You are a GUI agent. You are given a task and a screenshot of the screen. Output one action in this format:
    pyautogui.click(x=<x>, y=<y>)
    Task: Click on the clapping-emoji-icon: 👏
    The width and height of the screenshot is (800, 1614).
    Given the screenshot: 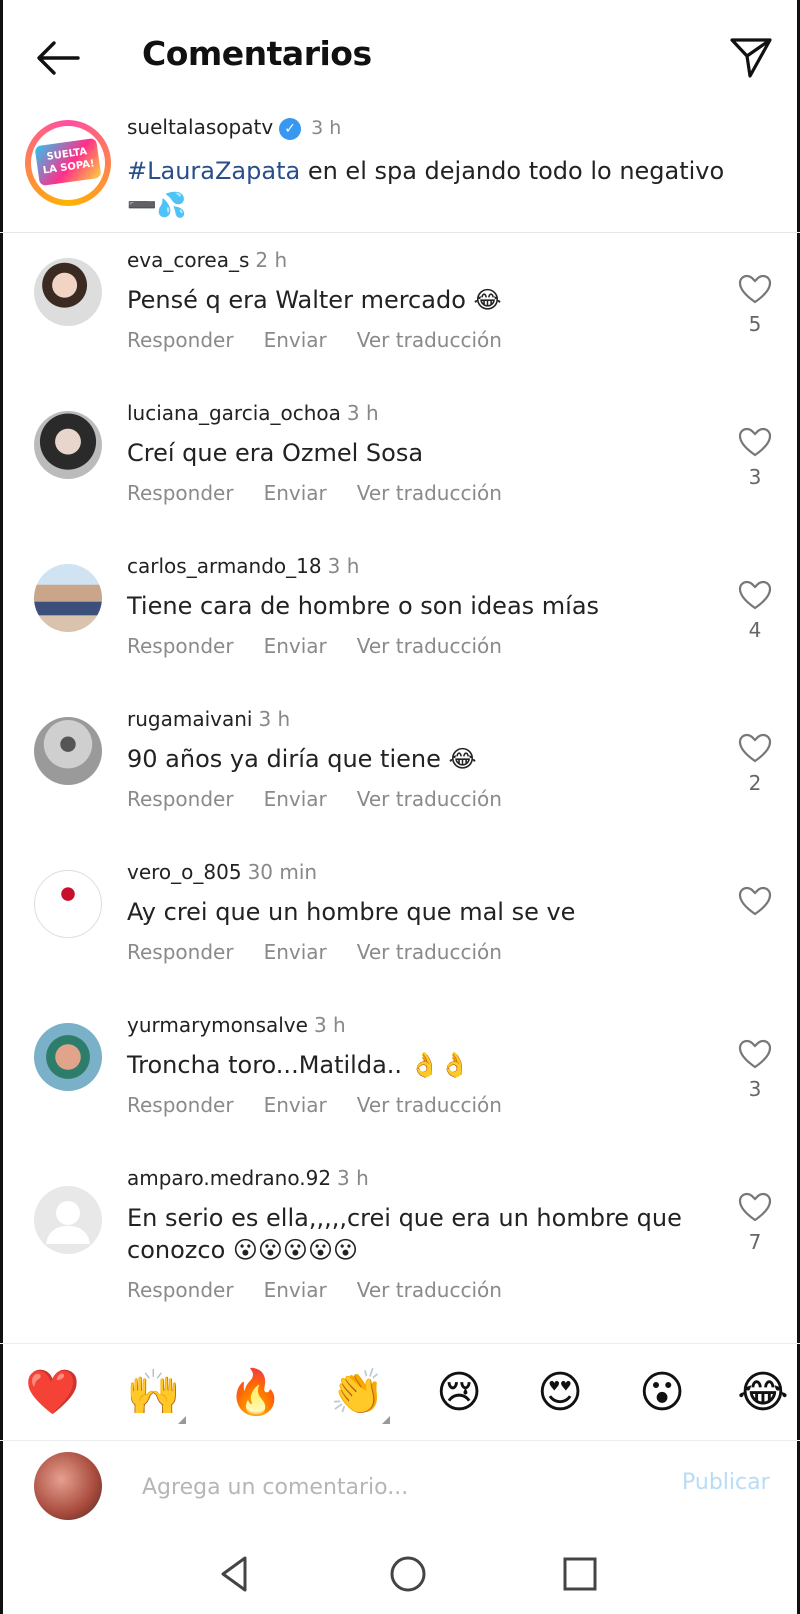 What is the action you would take?
    pyautogui.click(x=360, y=1395)
    